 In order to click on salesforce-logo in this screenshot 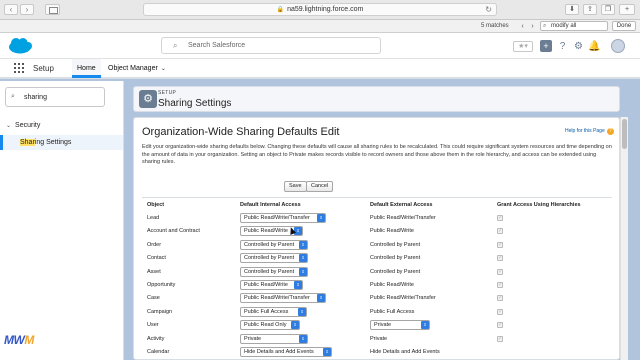, I will do `click(20, 46)`.